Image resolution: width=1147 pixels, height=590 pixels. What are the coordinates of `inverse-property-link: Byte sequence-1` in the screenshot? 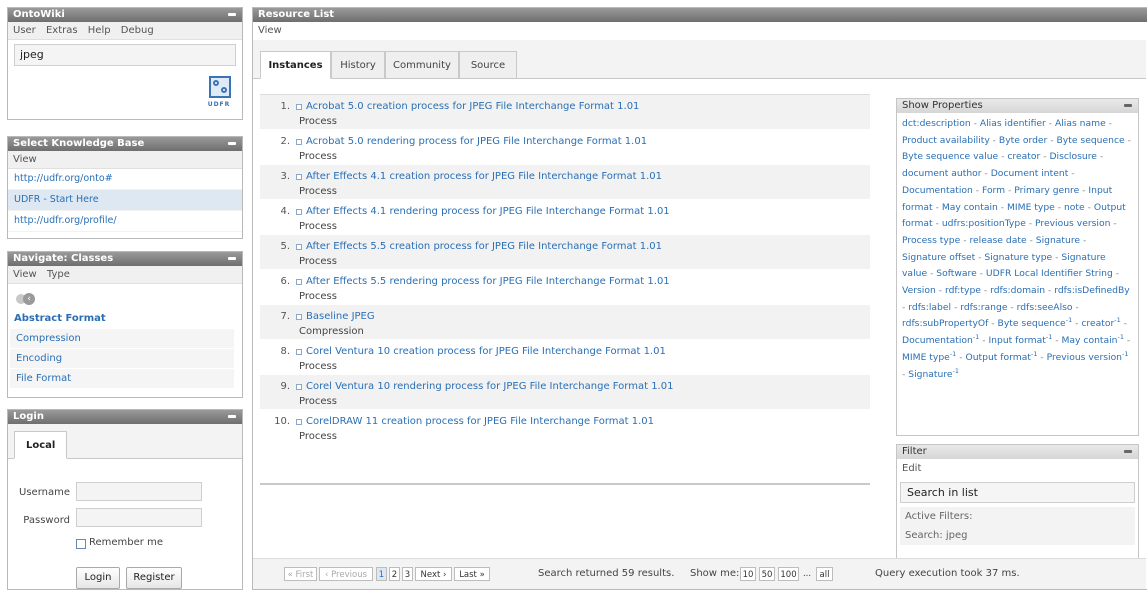 It's located at (1035, 323).